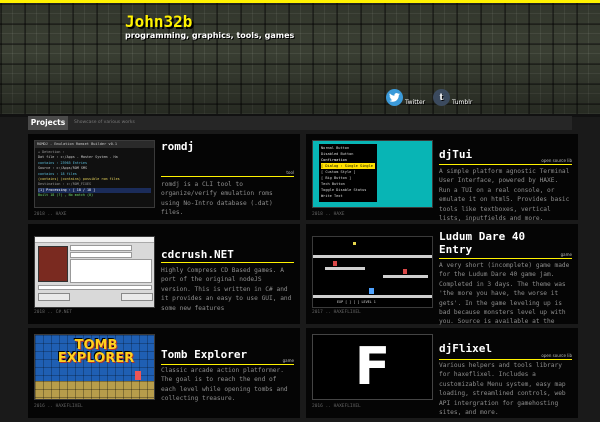 Image resolution: width=600 pixels, height=422 pixels. Describe the element at coordinates (462, 102) in the screenshot. I see `tumblr-label: Tumblr` at that location.